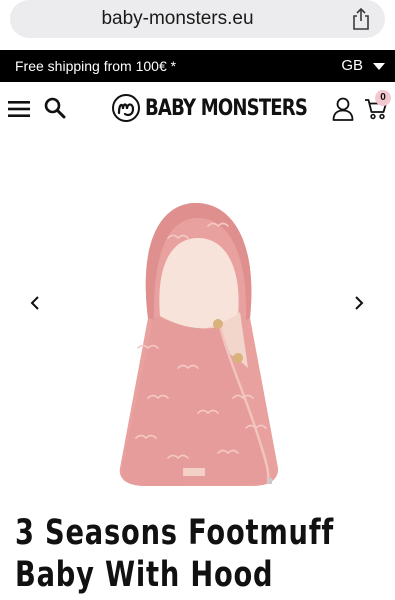 The height and width of the screenshot is (600, 395). What do you see at coordinates (55, 108) in the screenshot?
I see `search-icon` at bounding box center [55, 108].